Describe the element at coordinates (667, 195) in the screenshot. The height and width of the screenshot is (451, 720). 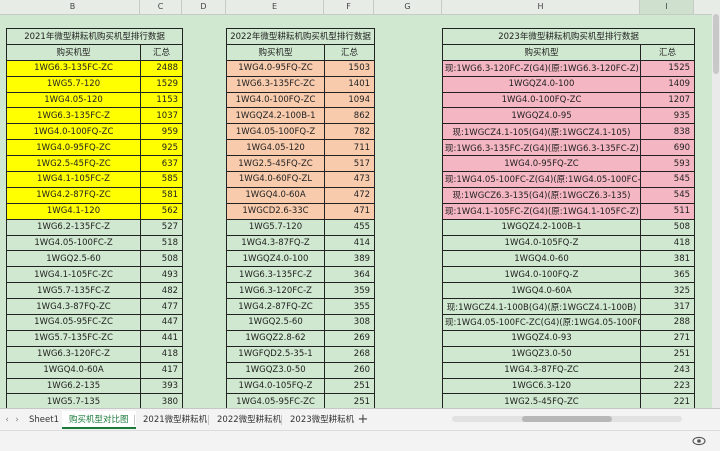
I see `total-cell: 545` at that location.